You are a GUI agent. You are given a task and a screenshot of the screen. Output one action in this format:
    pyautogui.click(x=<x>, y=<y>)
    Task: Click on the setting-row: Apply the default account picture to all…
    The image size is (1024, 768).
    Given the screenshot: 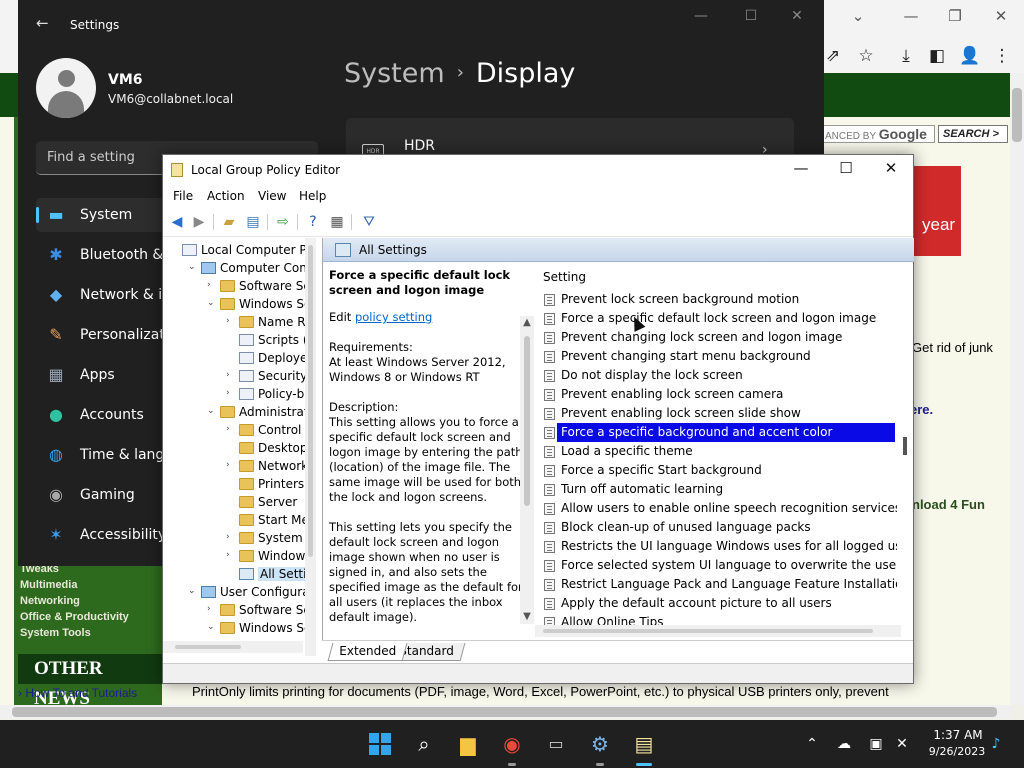 What is the action you would take?
    pyautogui.click(x=719, y=603)
    